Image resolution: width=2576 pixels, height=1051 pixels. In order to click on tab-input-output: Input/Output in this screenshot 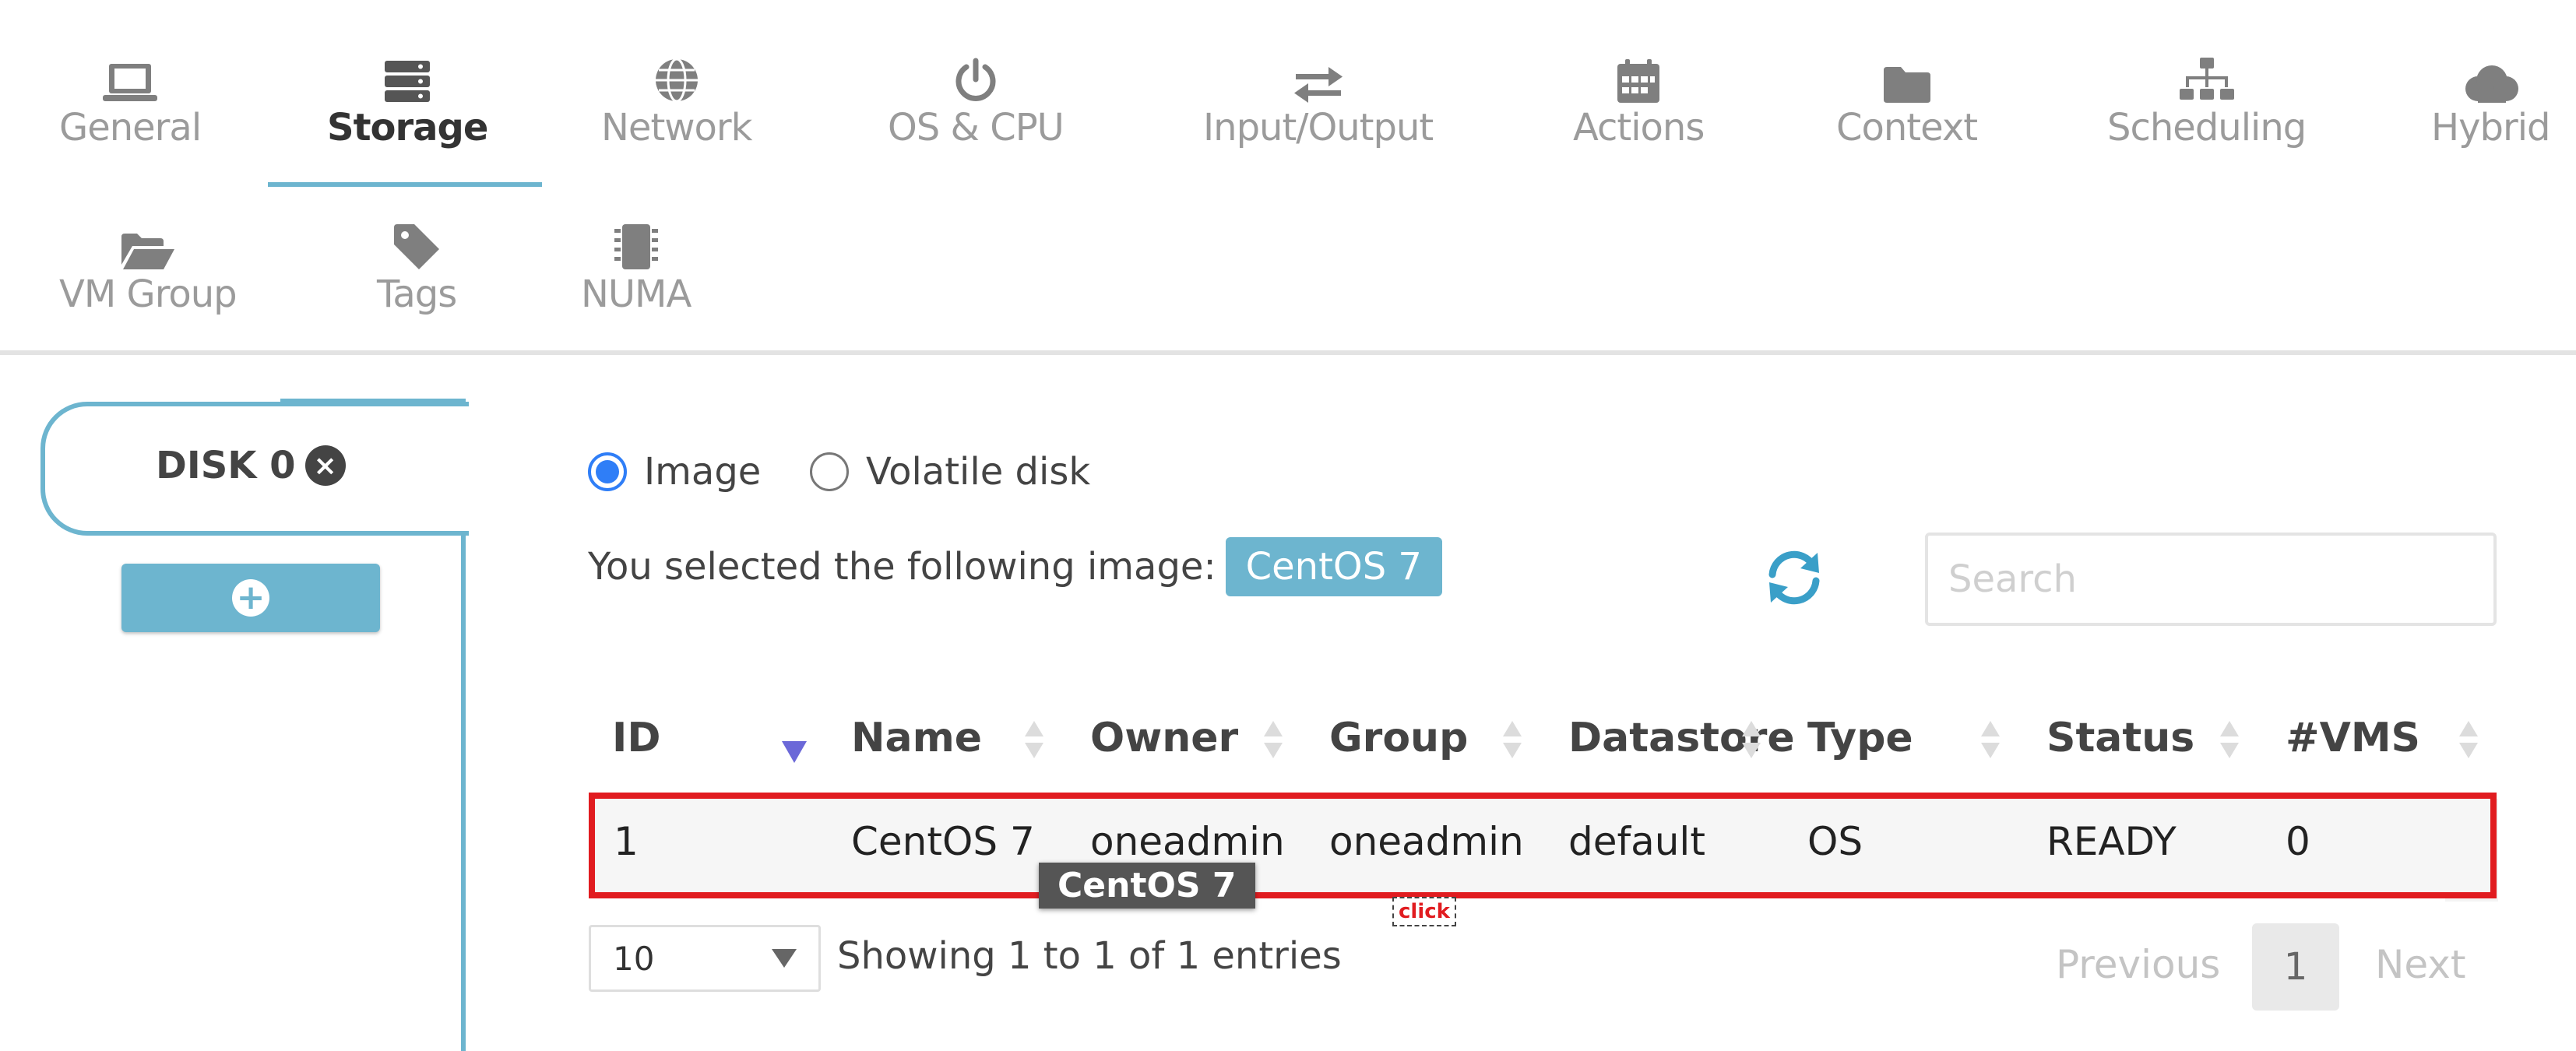, I will do `click(1318, 102)`.